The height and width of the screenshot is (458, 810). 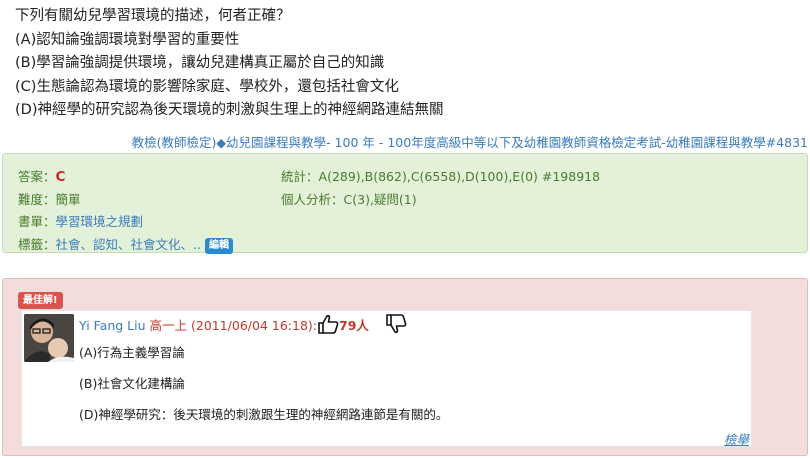 What do you see at coordinates (218, 245) in the screenshot?
I see `edit-tags-button: 編輯` at bounding box center [218, 245].